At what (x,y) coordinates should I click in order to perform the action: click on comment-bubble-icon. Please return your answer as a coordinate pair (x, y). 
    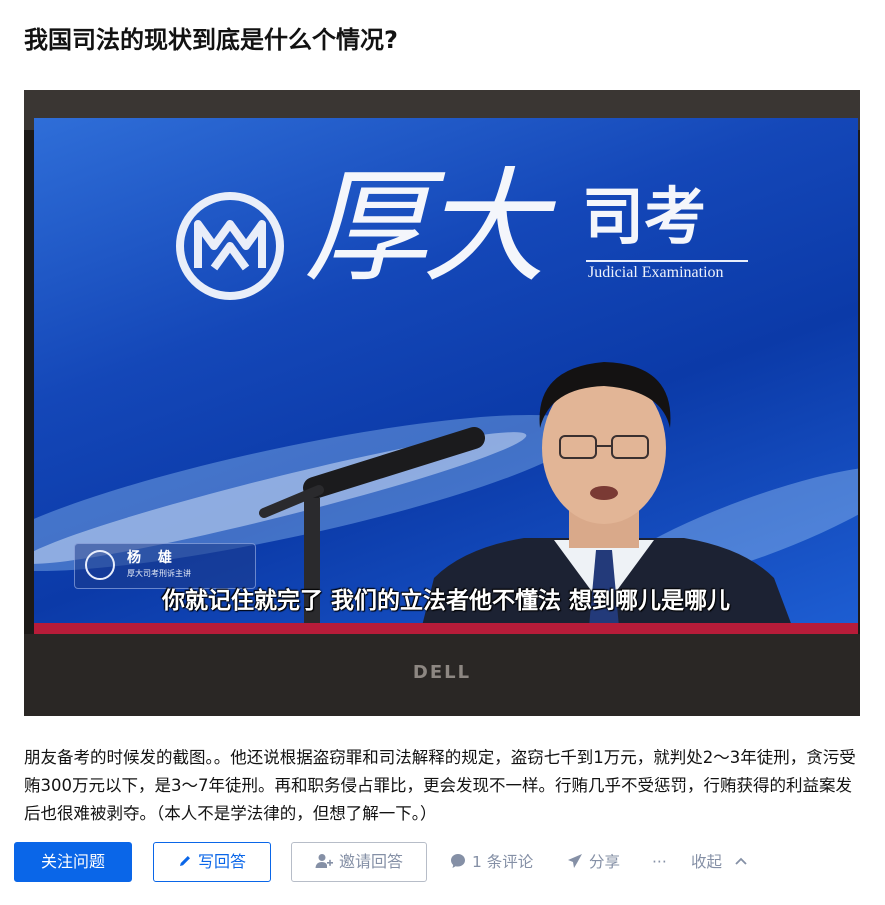
    Looking at the image, I should click on (458, 860).